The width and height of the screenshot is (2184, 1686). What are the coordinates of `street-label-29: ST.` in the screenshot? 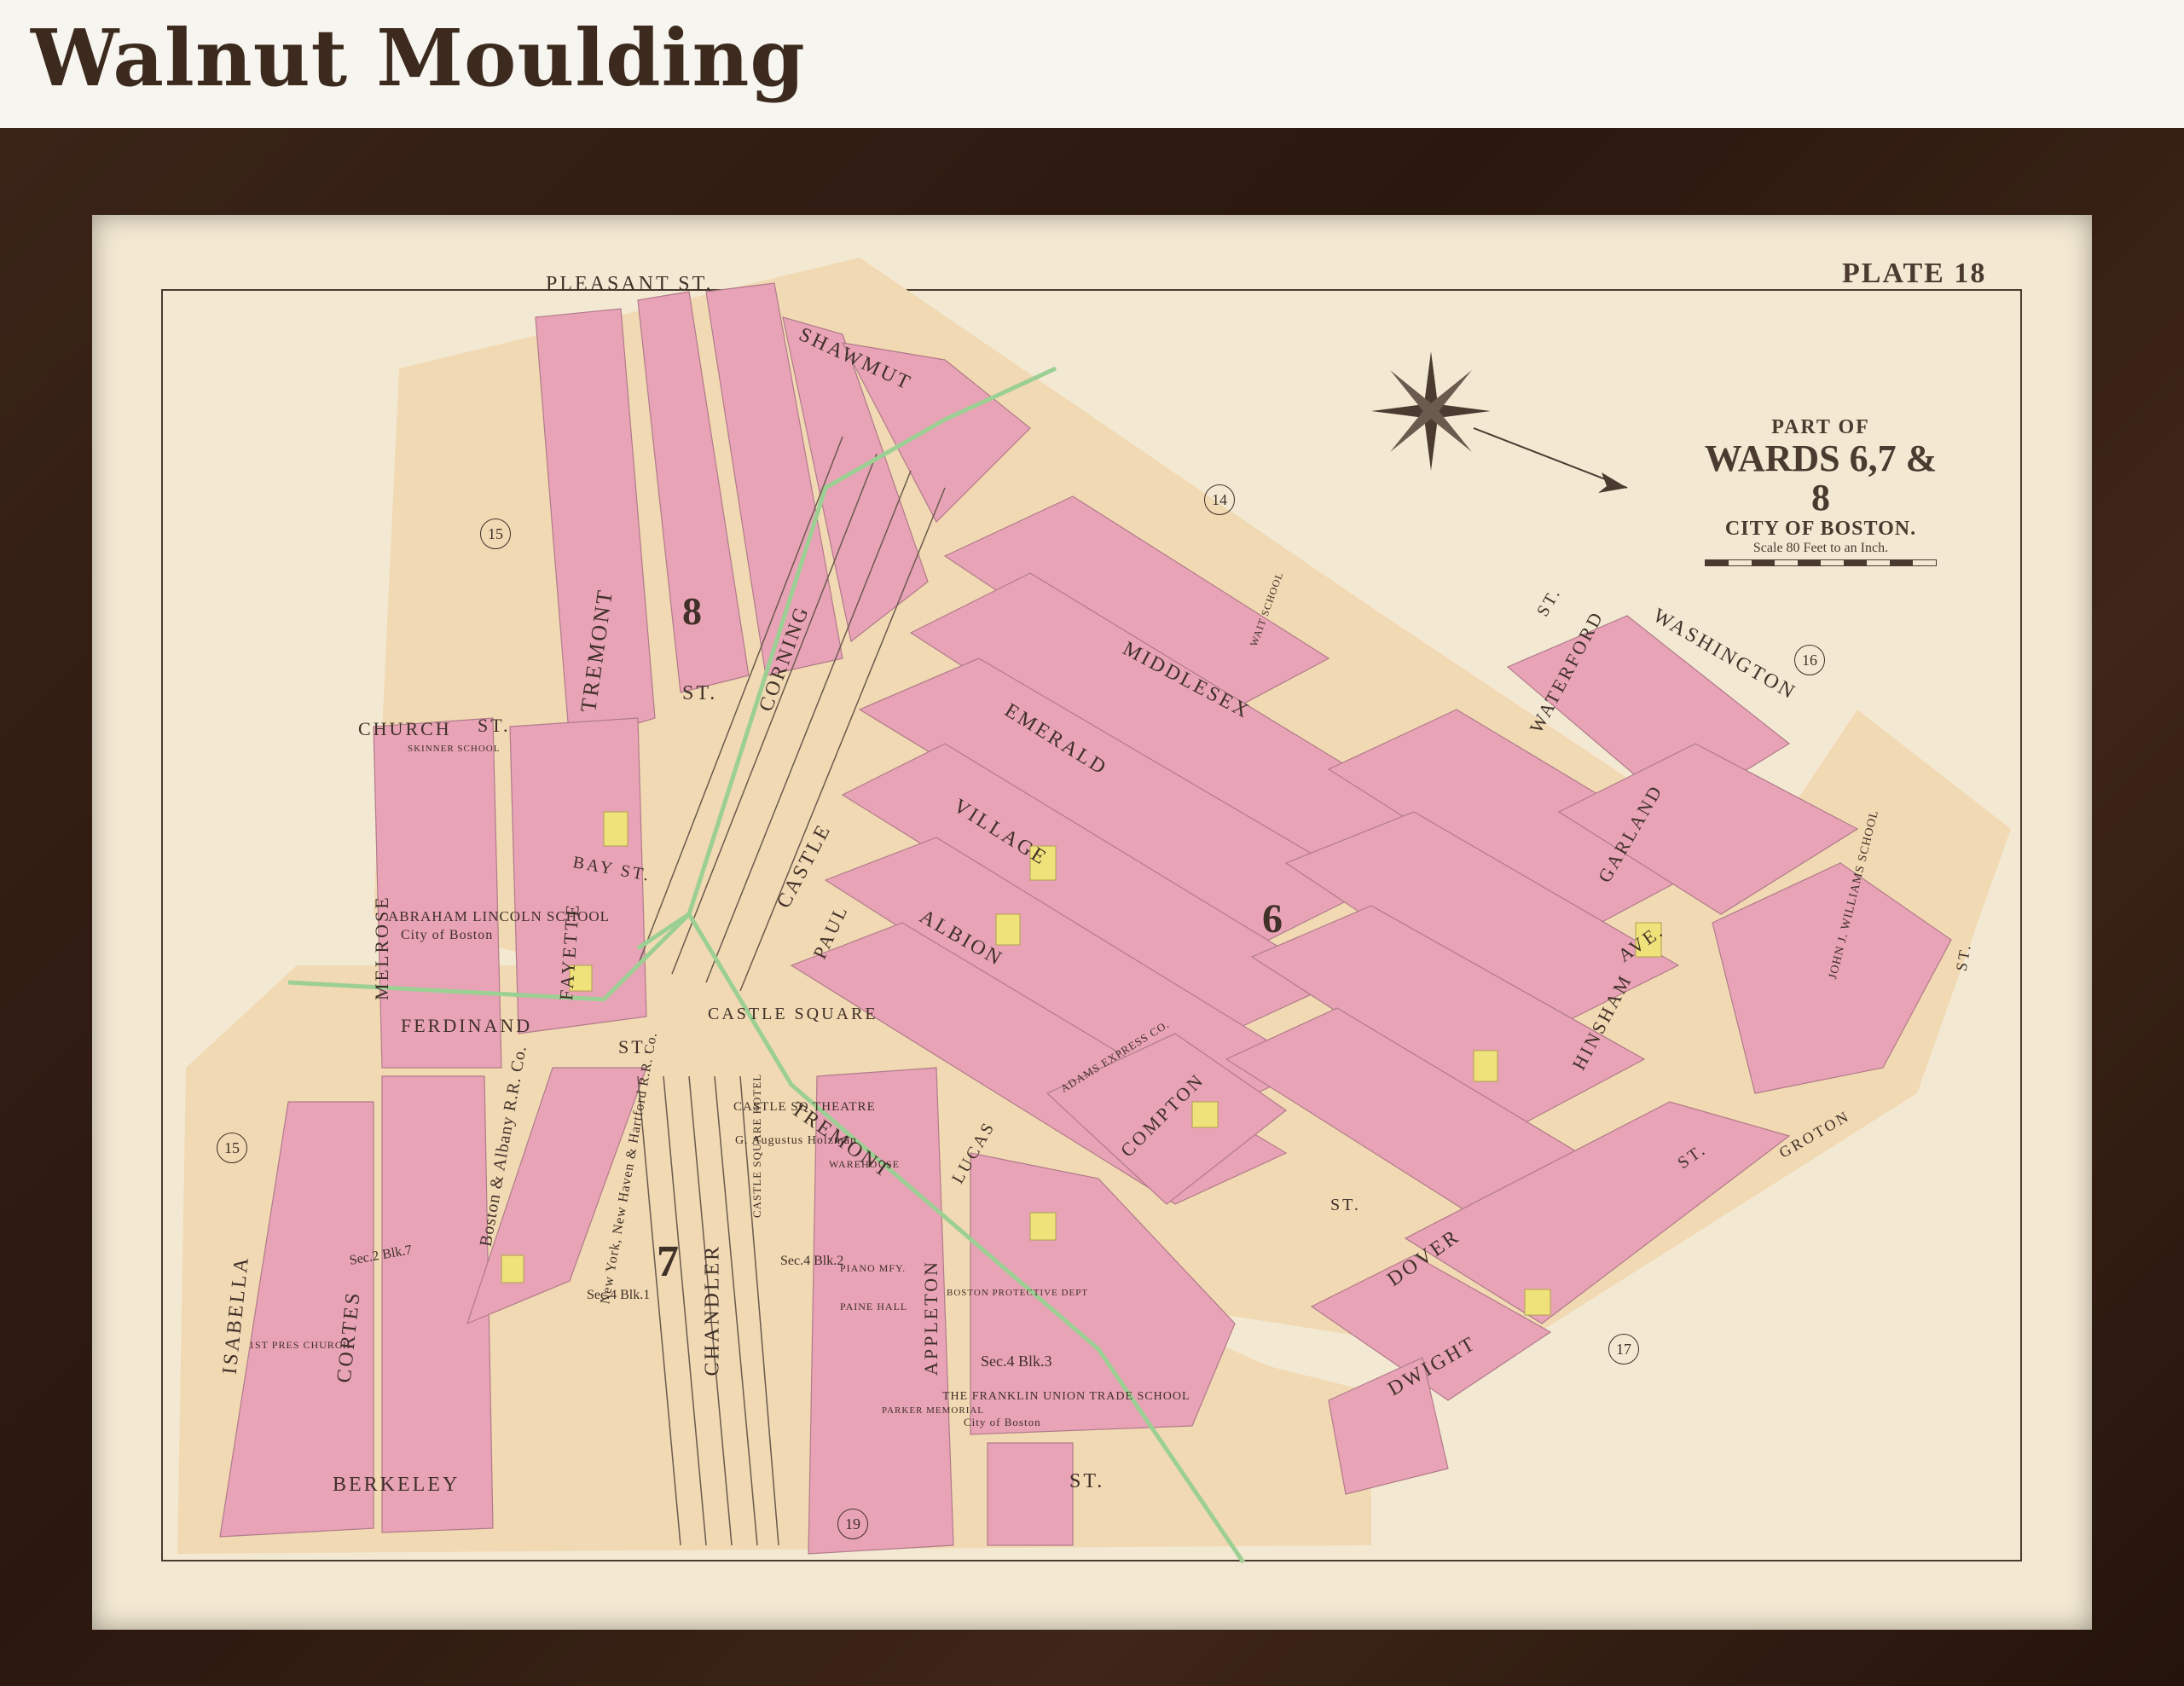 It's located at (1345, 1205).